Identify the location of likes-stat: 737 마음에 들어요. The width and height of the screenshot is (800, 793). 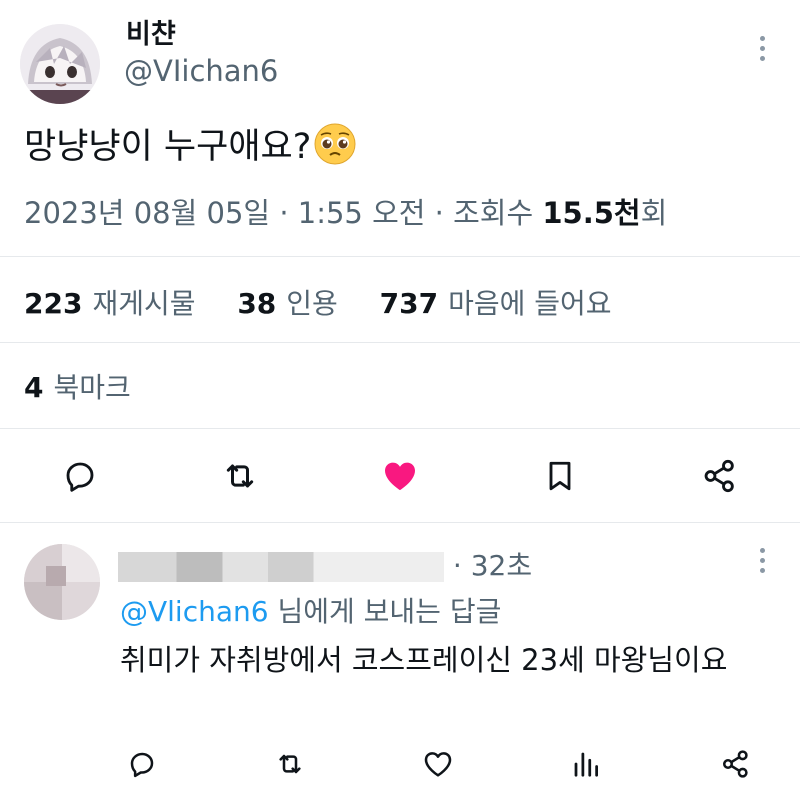
(496, 303).